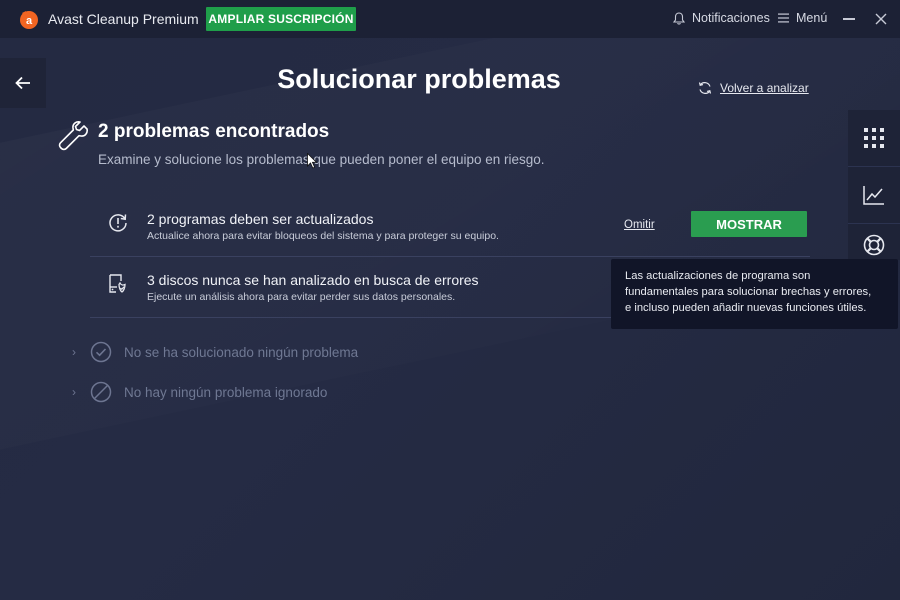 The height and width of the screenshot is (600, 900). What do you see at coordinates (639, 225) in the screenshot?
I see `skip-link: Omitir` at bounding box center [639, 225].